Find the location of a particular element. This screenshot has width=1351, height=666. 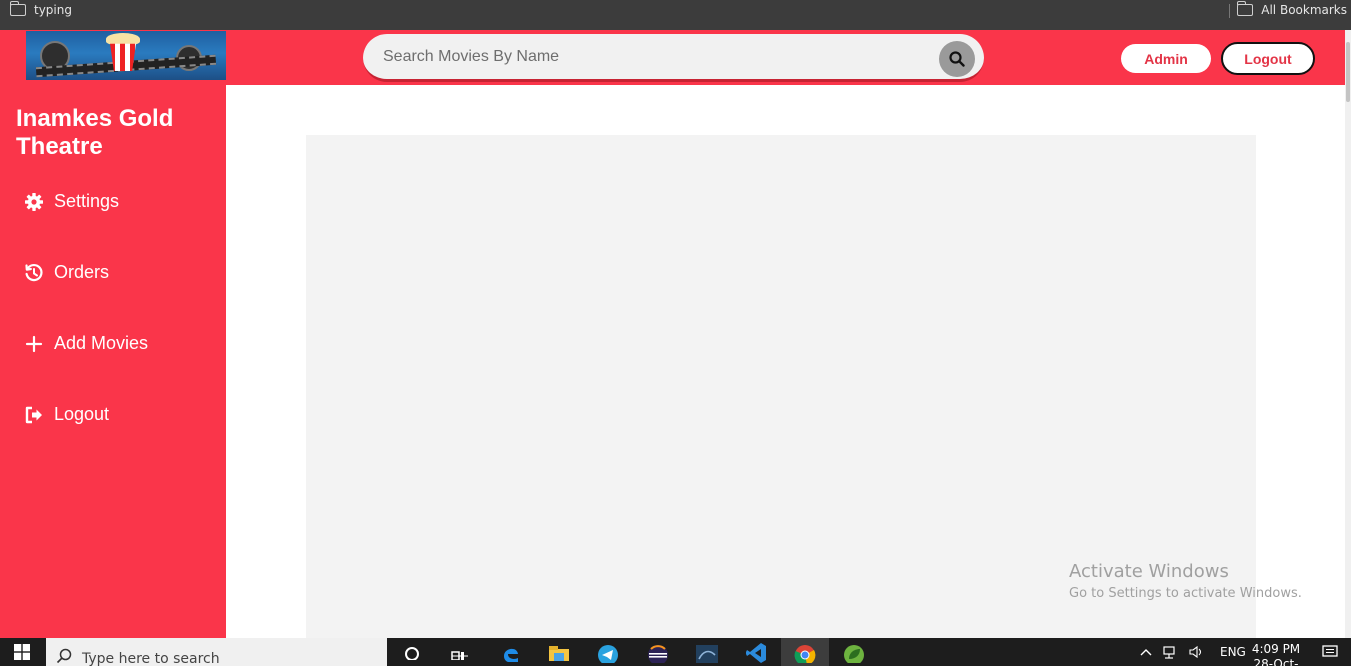

all-bookmarks-button: All Bookmarks is located at coordinates (1291, 9).